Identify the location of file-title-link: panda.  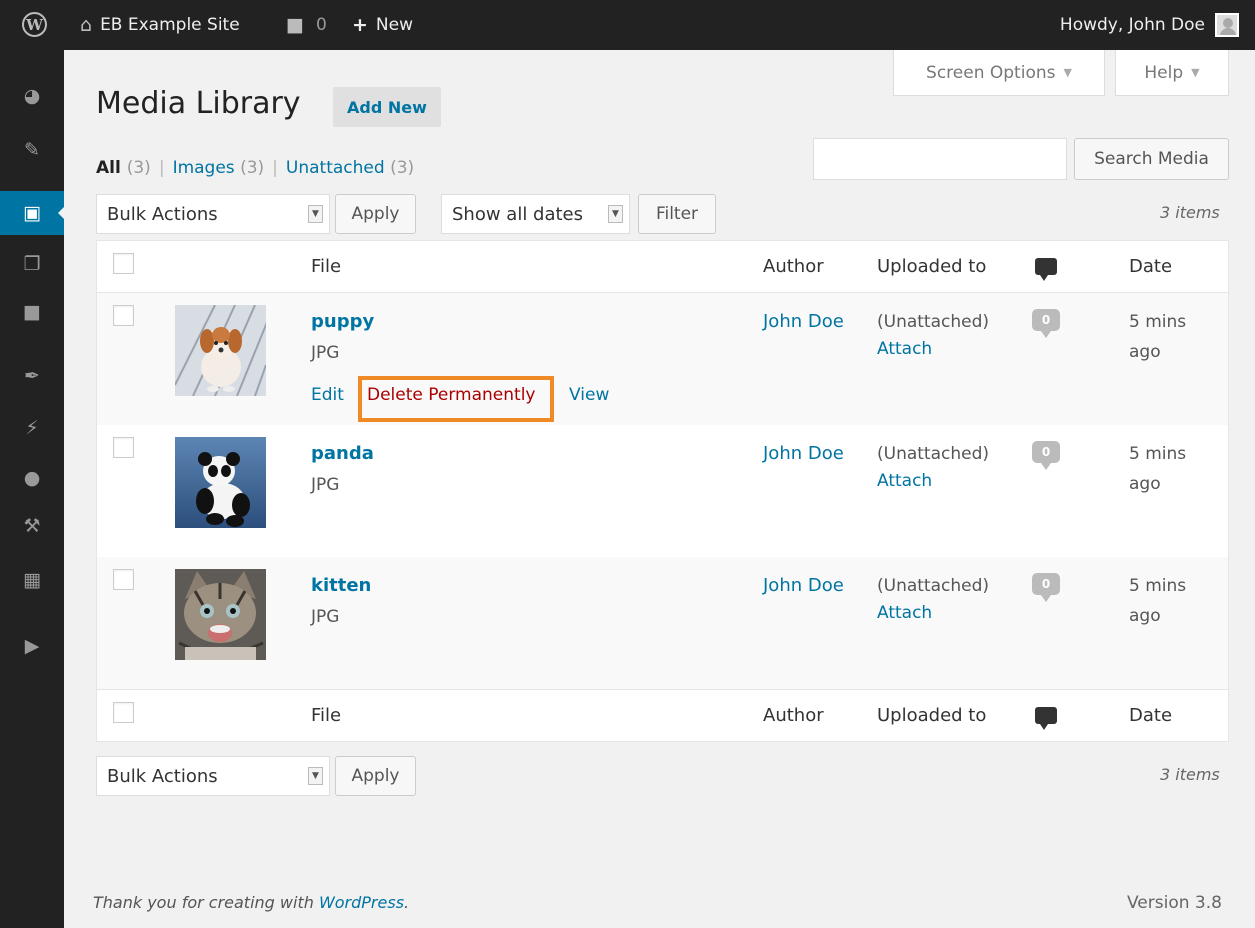
(342, 453).